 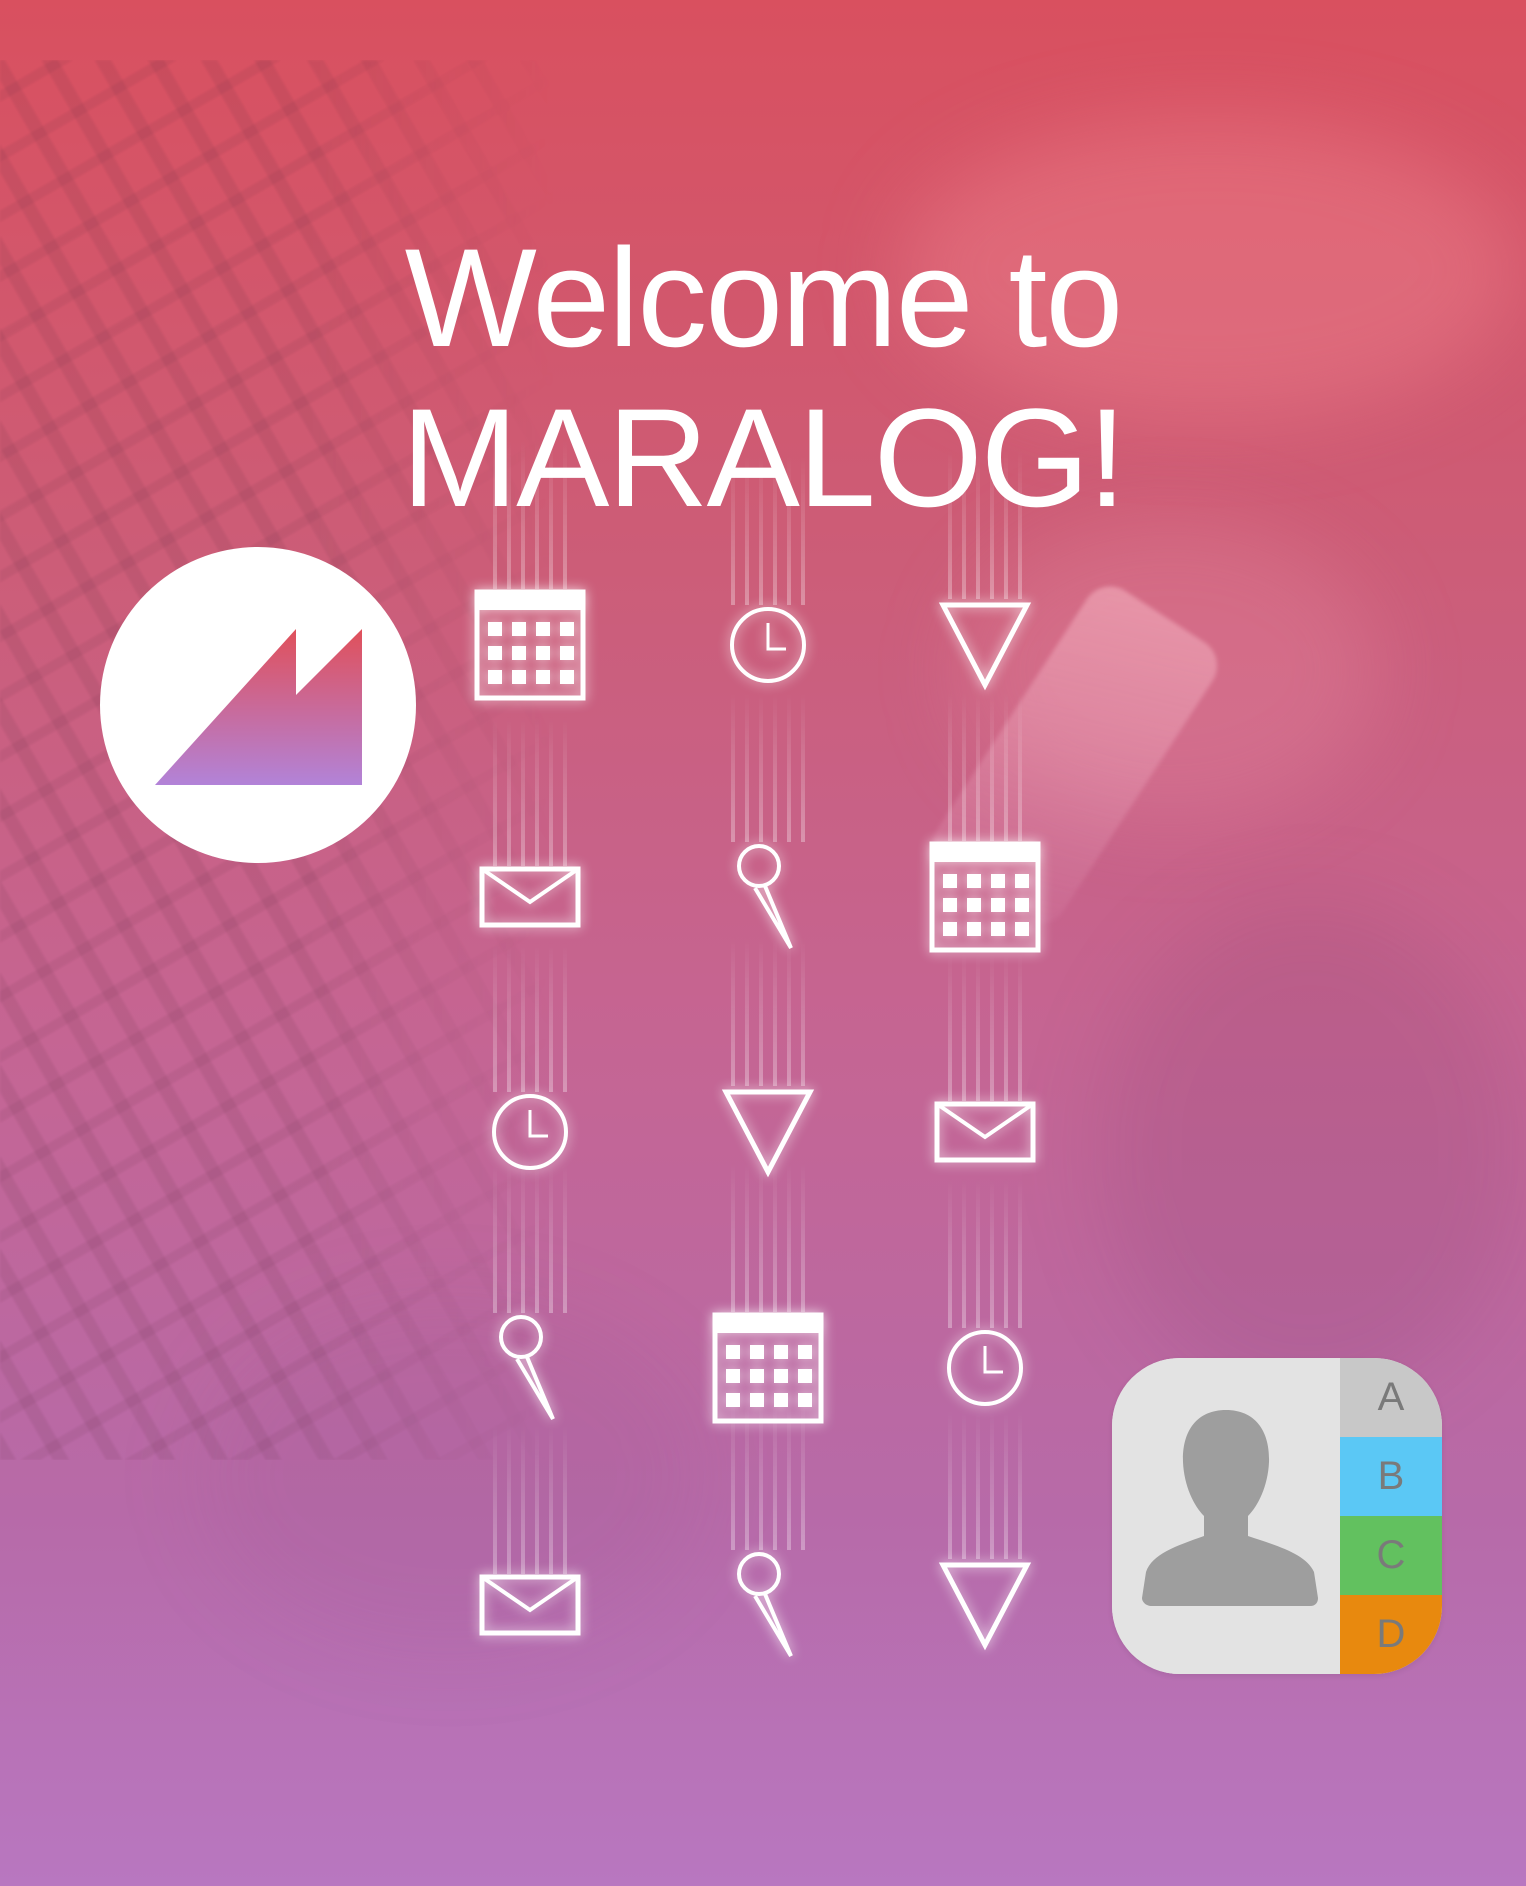 I want to click on contacts-app-icon: A B C D, so click(x=1277, y=1516).